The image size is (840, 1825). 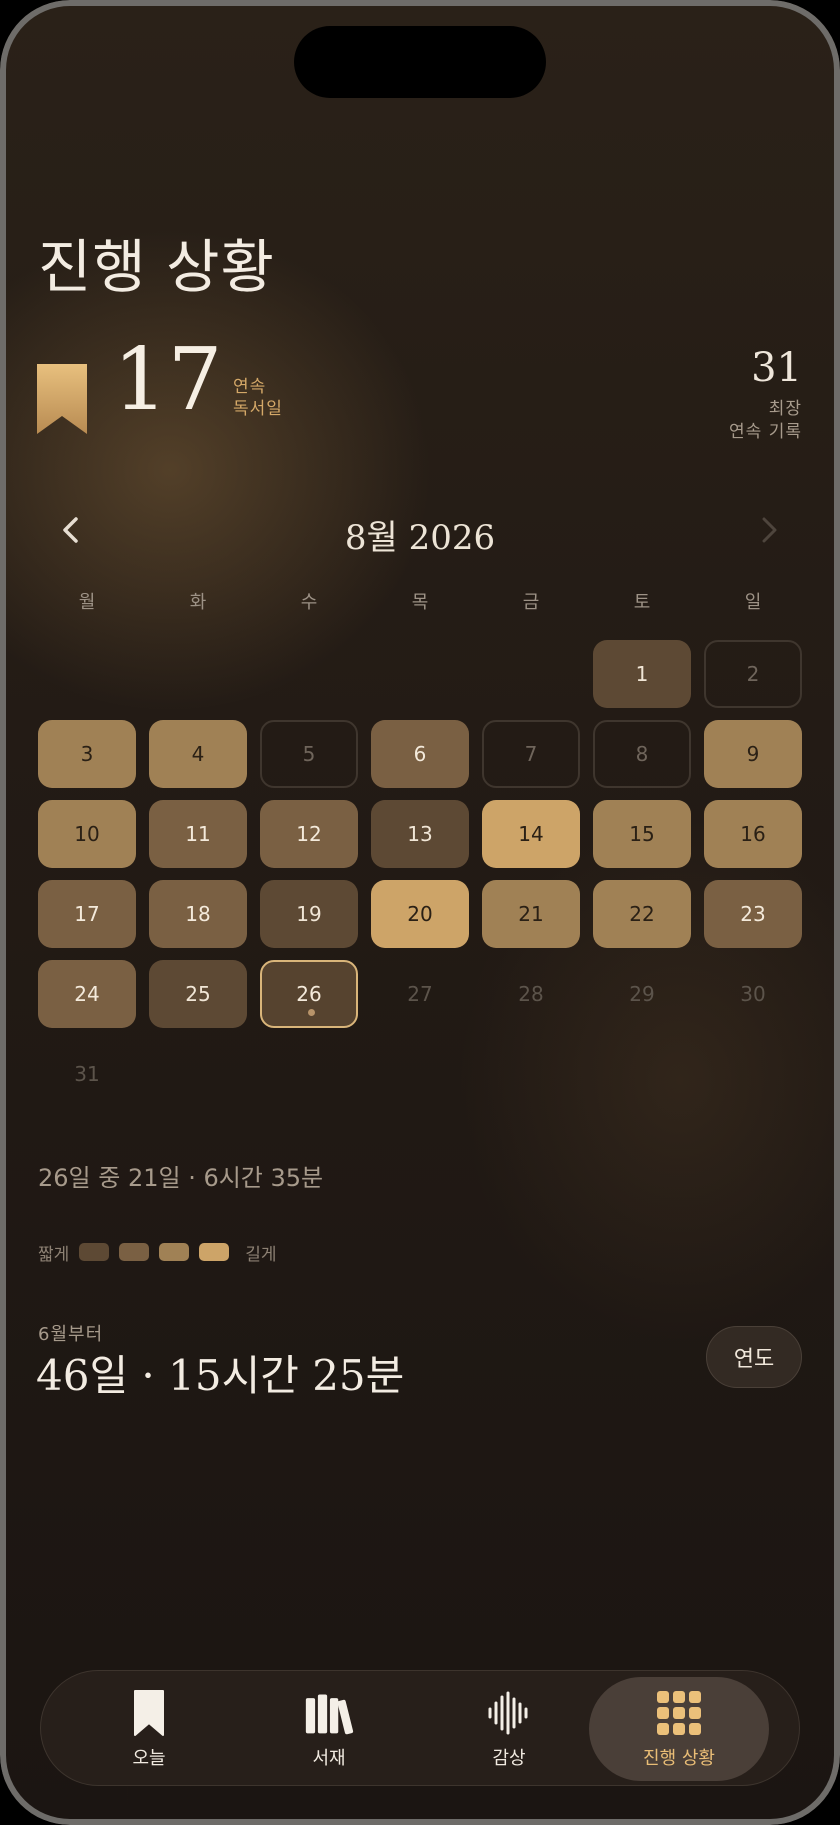 What do you see at coordinates (531, 754) in the screenshot?
I see `calendar-day: 7` at bounding box center [531, 754].